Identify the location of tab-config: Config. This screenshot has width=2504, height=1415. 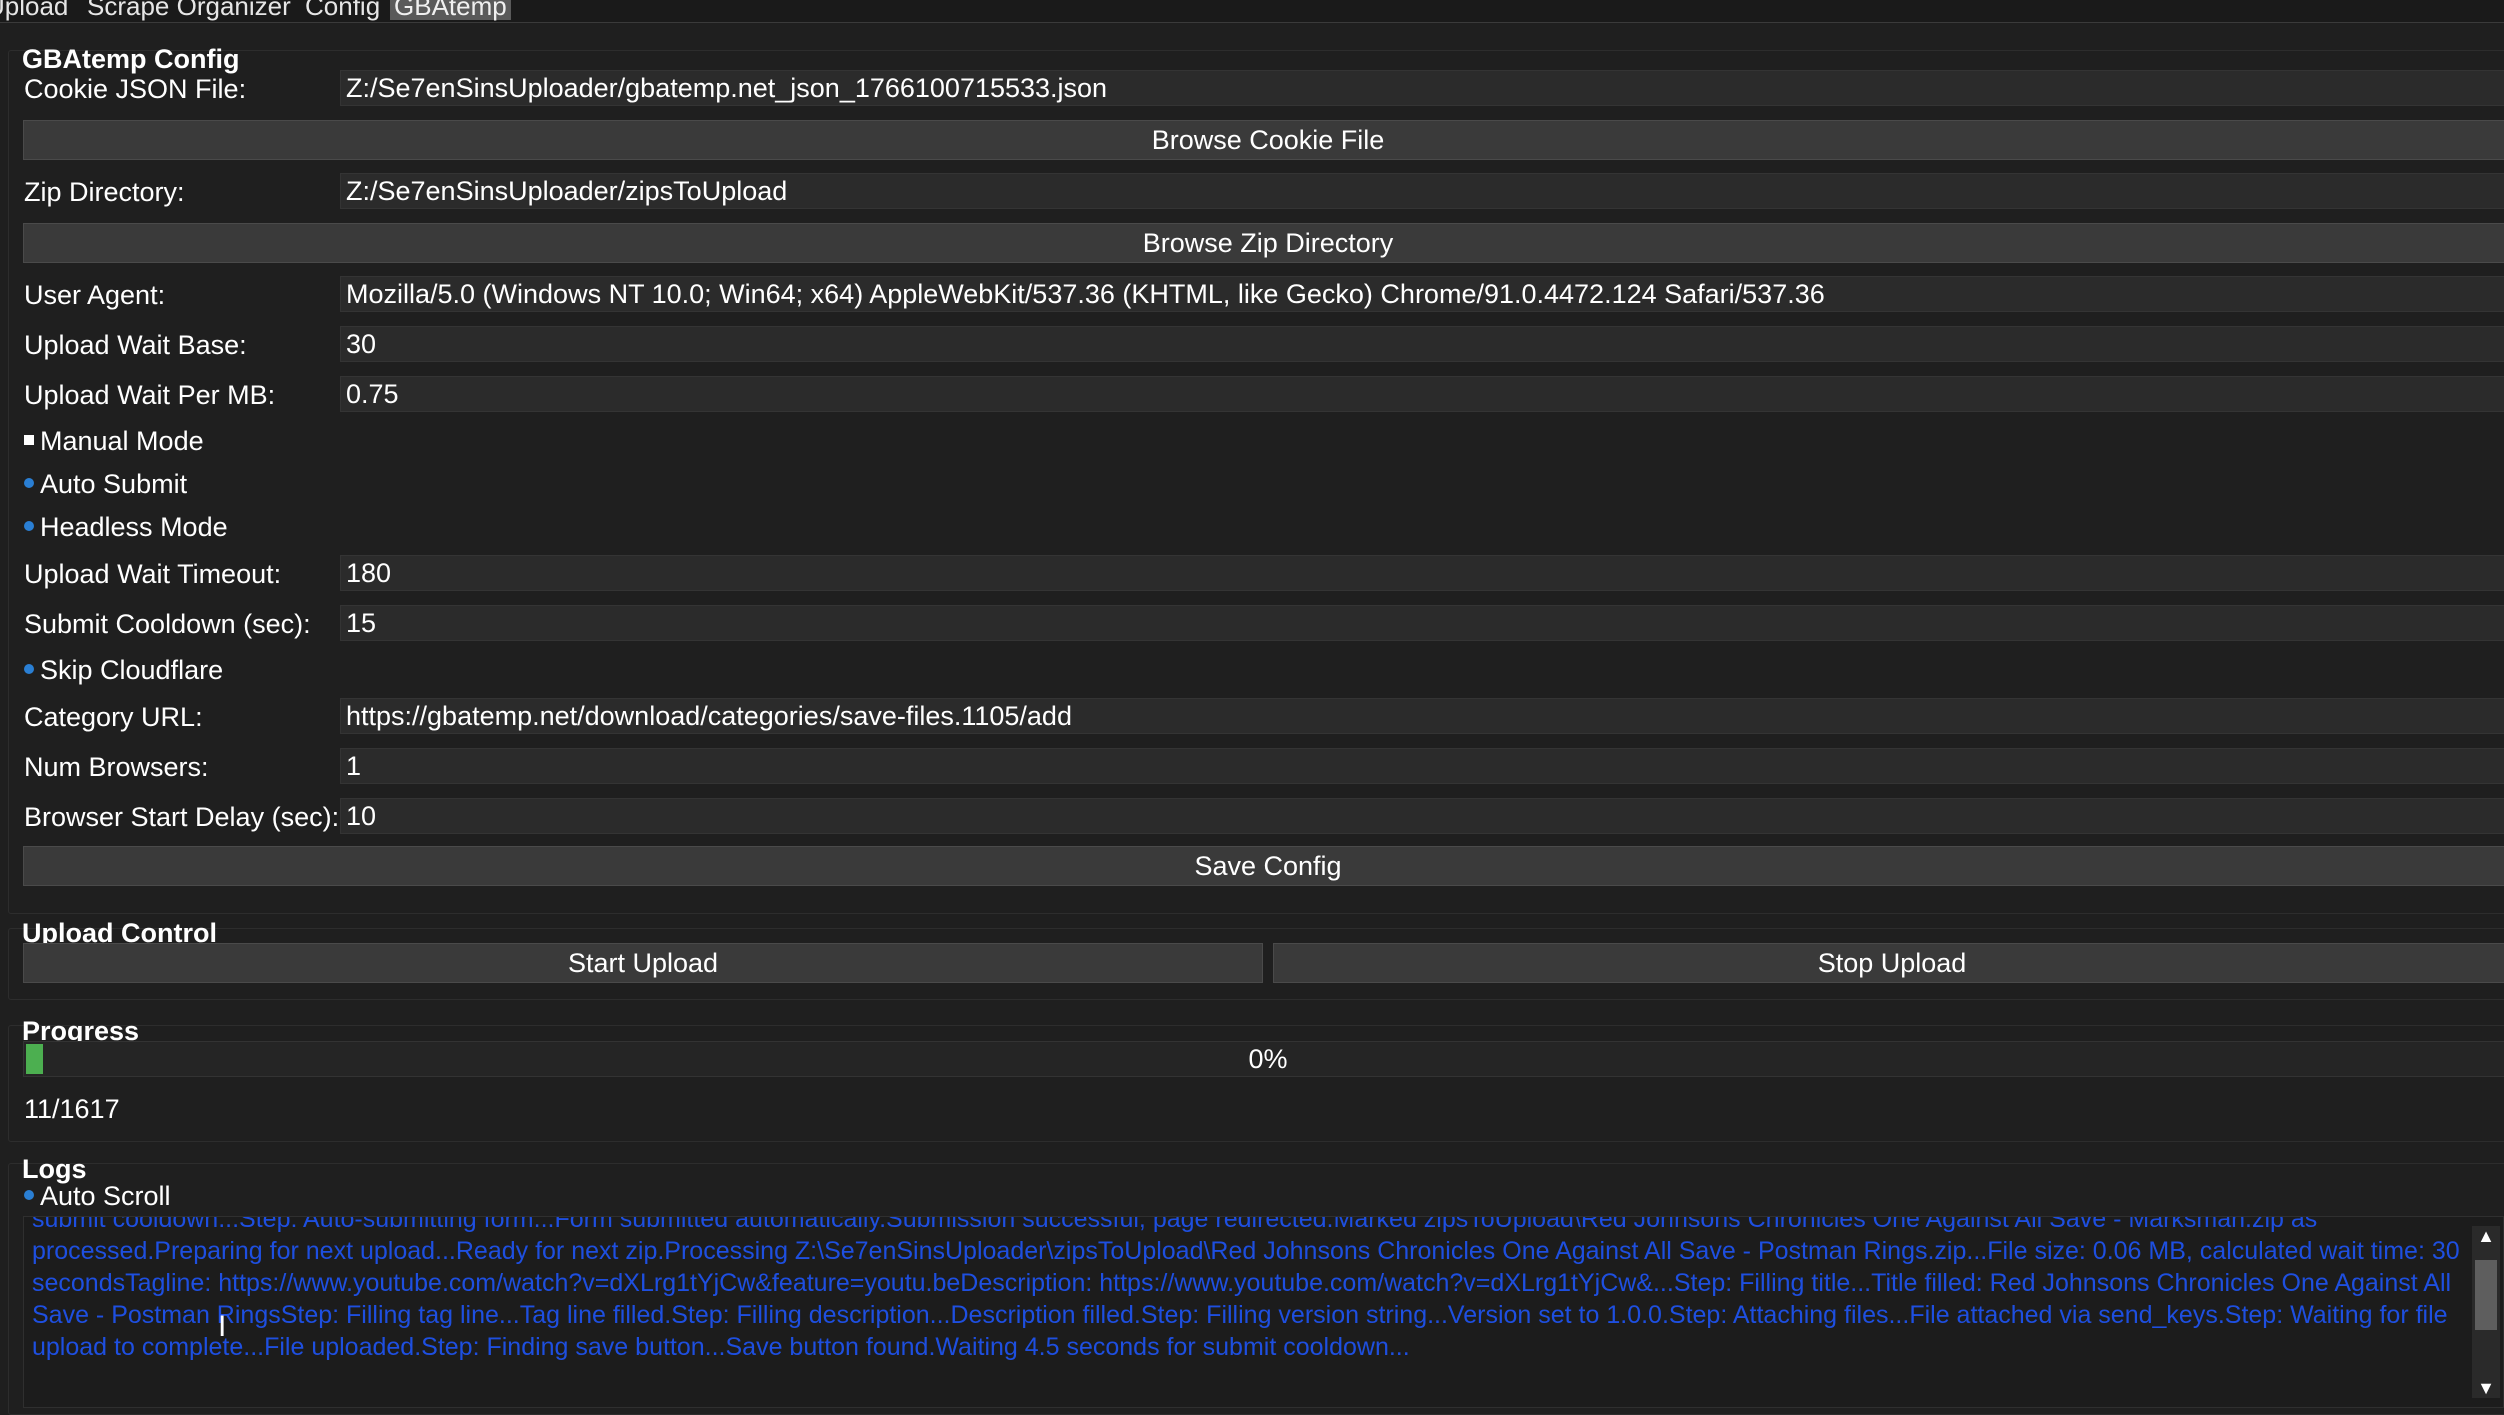
(342, 10).